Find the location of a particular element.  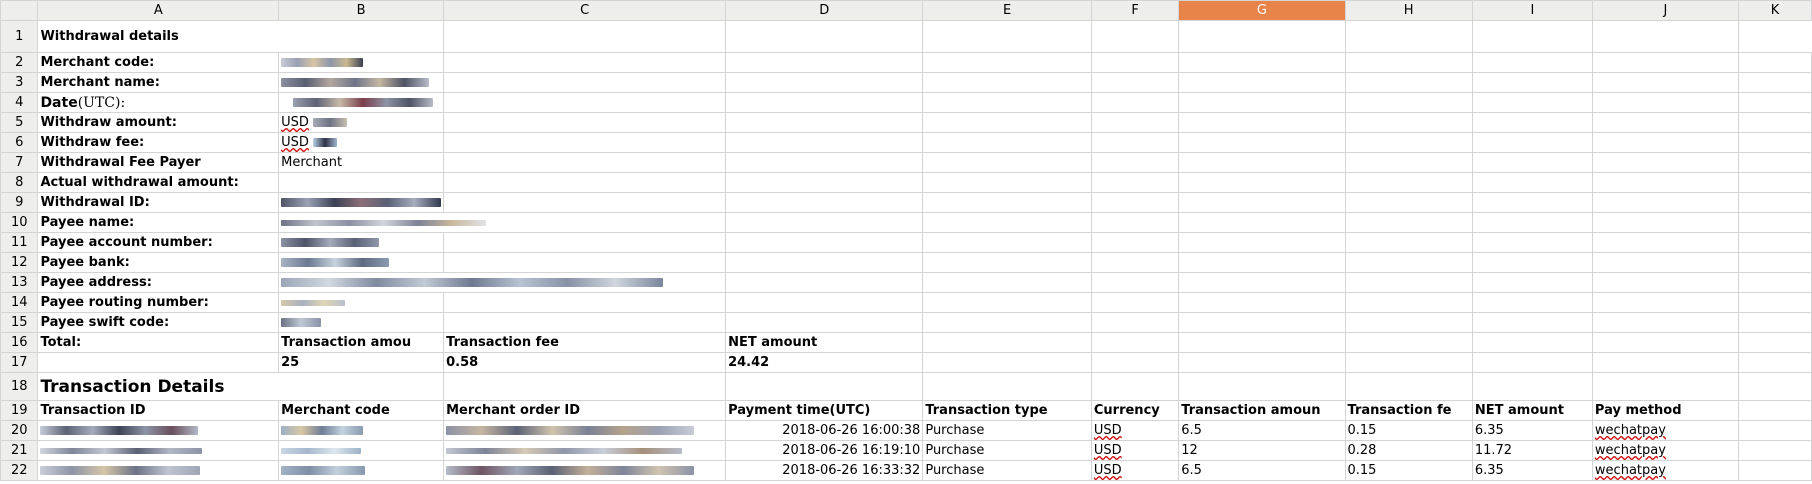

withdraw-amount-label: Withdraw amount: is located at coordinates (158, 122).